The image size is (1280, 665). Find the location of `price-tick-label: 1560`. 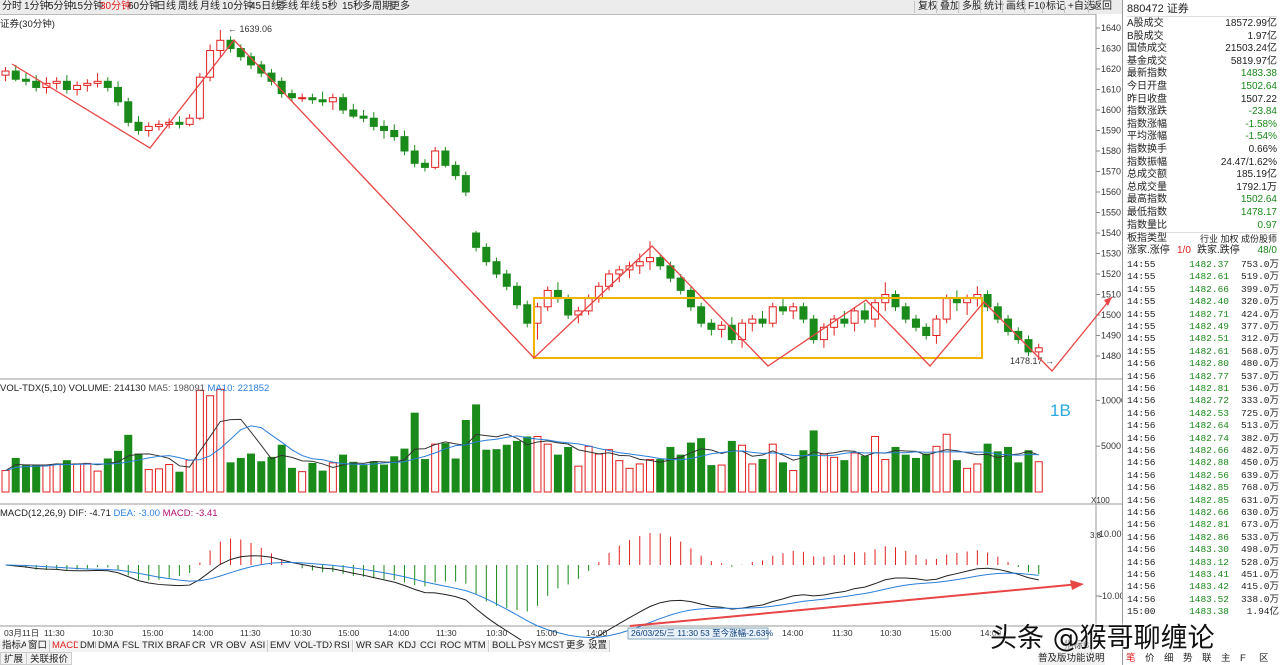

price-tick-label: 1560 is located at coordinates (1111, 192).